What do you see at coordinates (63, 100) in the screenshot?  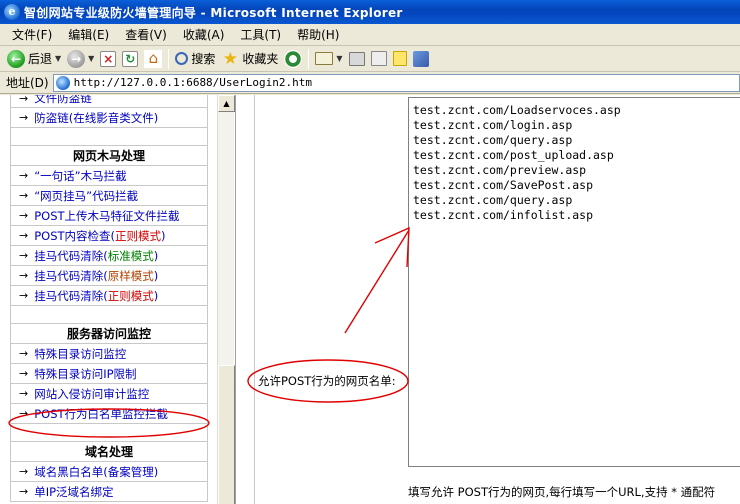 I see `nav-item-label: 文件防盗链` at bounding box center [63, 100].